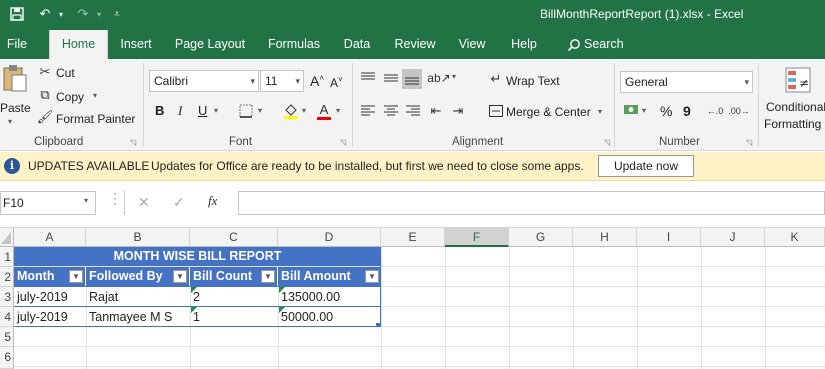  What do you see at coordinates (234, 276) in the screenshot?
I see `table-header-cell: Bill Count ▼` at bounding box center [234, 276].